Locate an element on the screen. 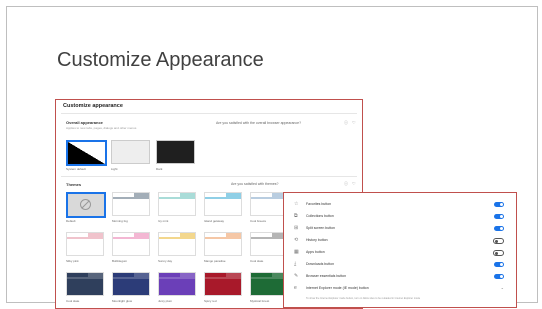 This screenshot has height=309, width=542. toolbar-item-icon: ☆ is located at coordinates (296, 204).